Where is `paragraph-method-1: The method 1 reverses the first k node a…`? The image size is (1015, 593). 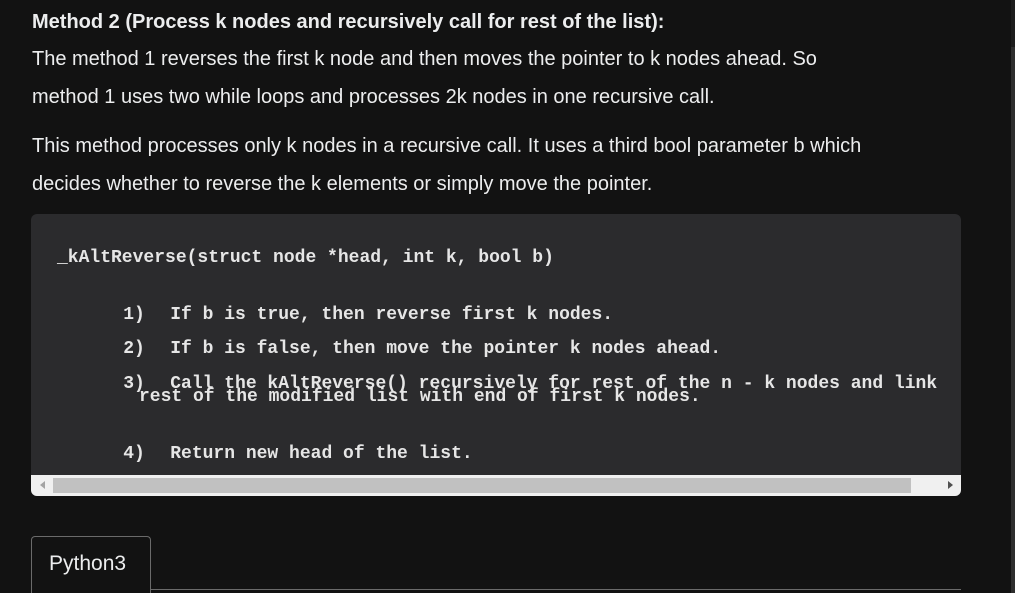
paragraph-method-1: The method 1 reverses the first k node a… is located at coordinates (424, 78).